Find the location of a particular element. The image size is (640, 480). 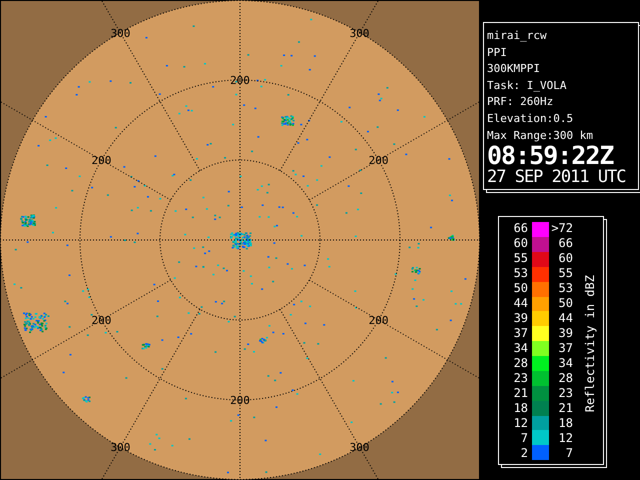

info-text: Max Range:300 km is located at coordinates (540, 136).